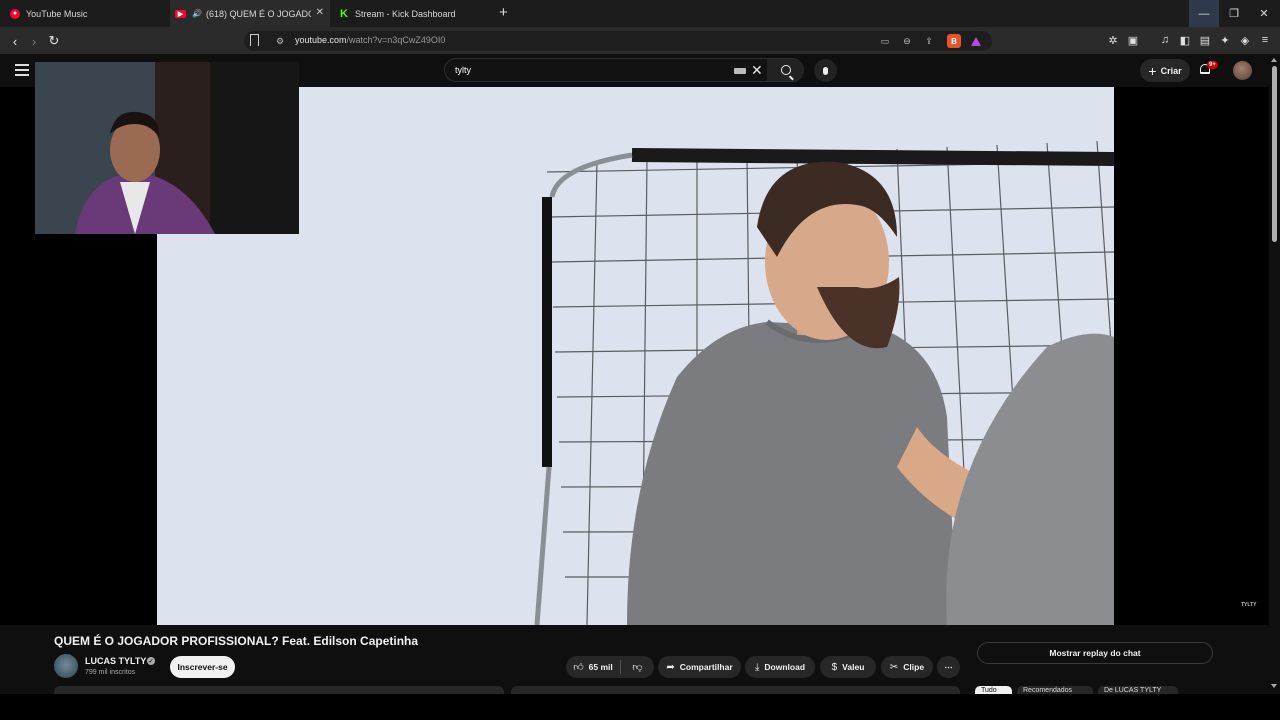  I want to click on scissors-icon: ✂, so click(894, 667).